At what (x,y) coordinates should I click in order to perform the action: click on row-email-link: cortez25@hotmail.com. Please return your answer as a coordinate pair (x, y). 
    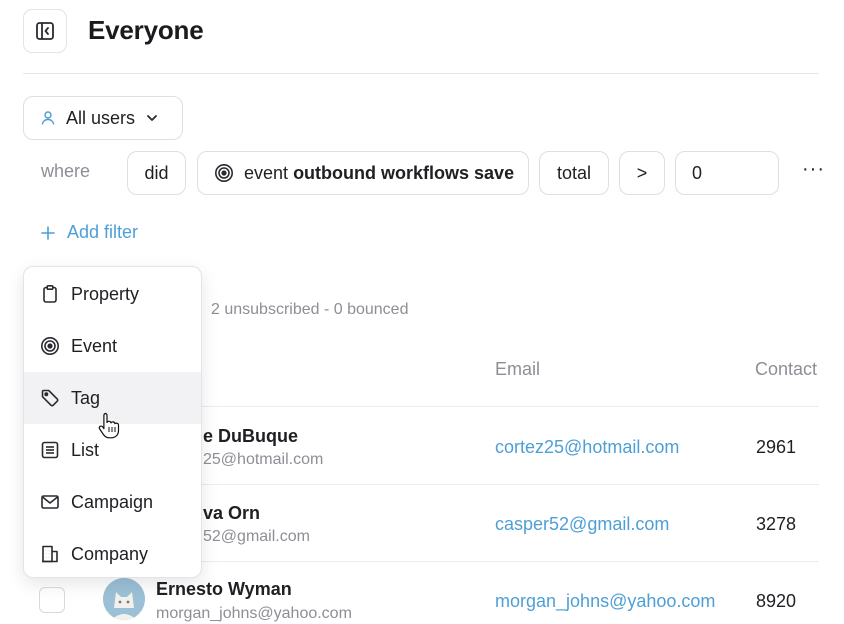
    Looking at the image, I should click on (587, 447).